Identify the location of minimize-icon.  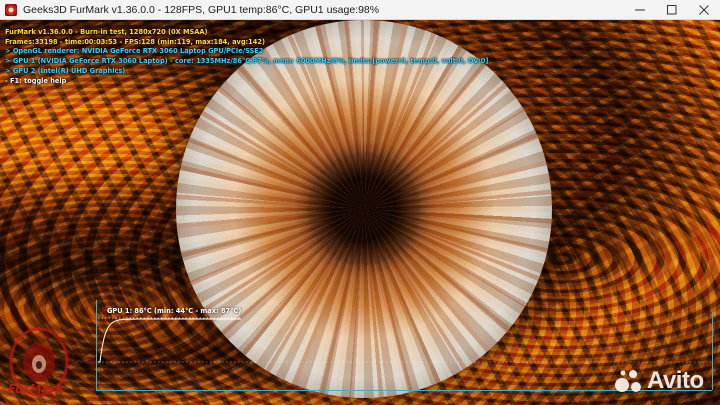
(640, 9).